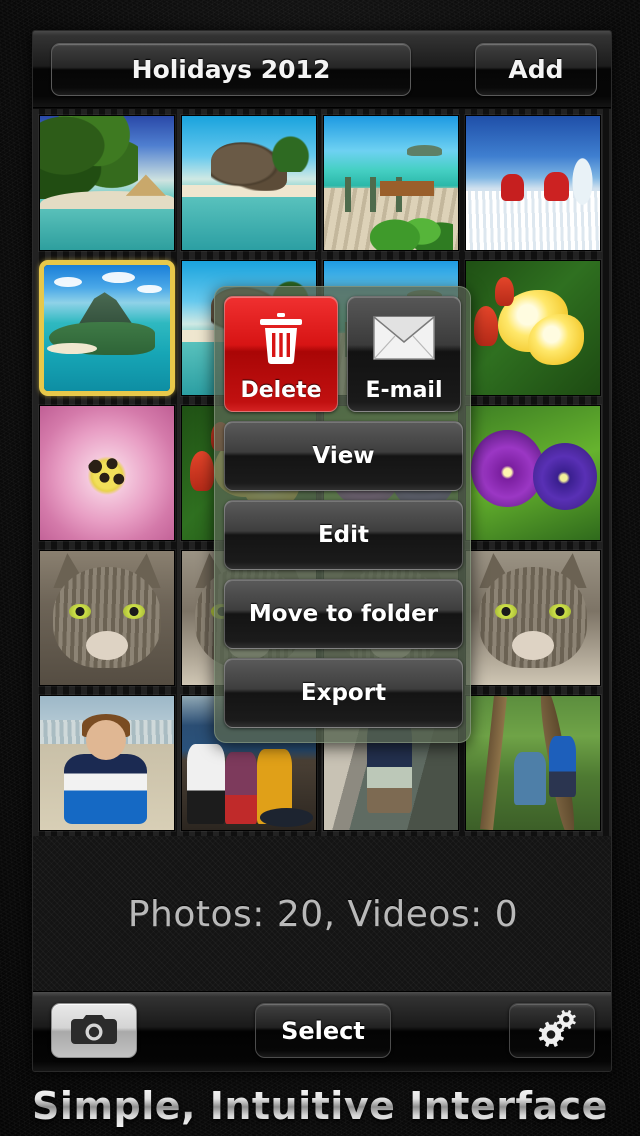 The height and width of the screenshot is (1136, 640). I want to click on thumbnail-family-in-forest, so click(533, 762).